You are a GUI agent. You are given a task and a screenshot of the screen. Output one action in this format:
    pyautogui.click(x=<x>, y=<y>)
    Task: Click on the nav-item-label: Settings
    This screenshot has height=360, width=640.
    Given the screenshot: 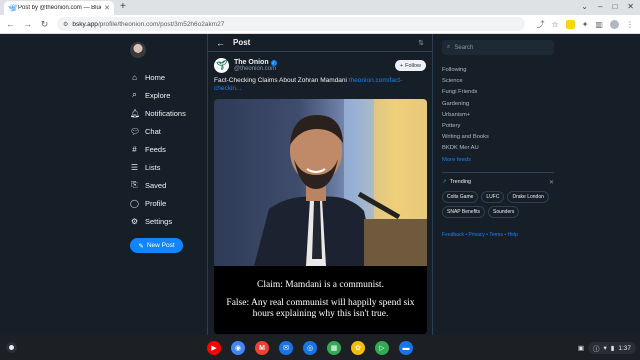 What is the action you would take?
    pyautogui.click(x=159, y=221)
    